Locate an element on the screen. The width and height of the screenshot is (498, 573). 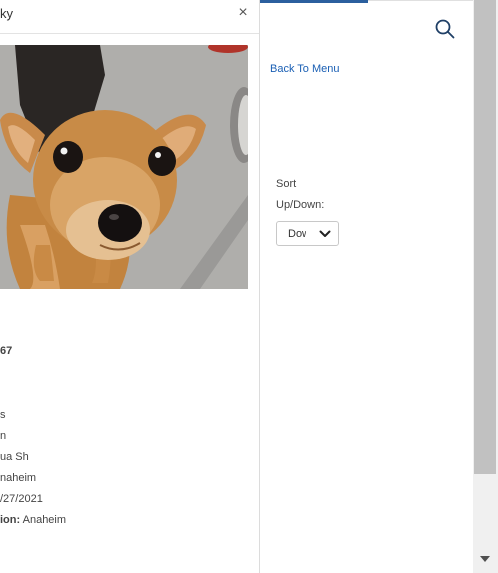
sort-label: Sort Up/Down: is located at coordinates (316, 194).